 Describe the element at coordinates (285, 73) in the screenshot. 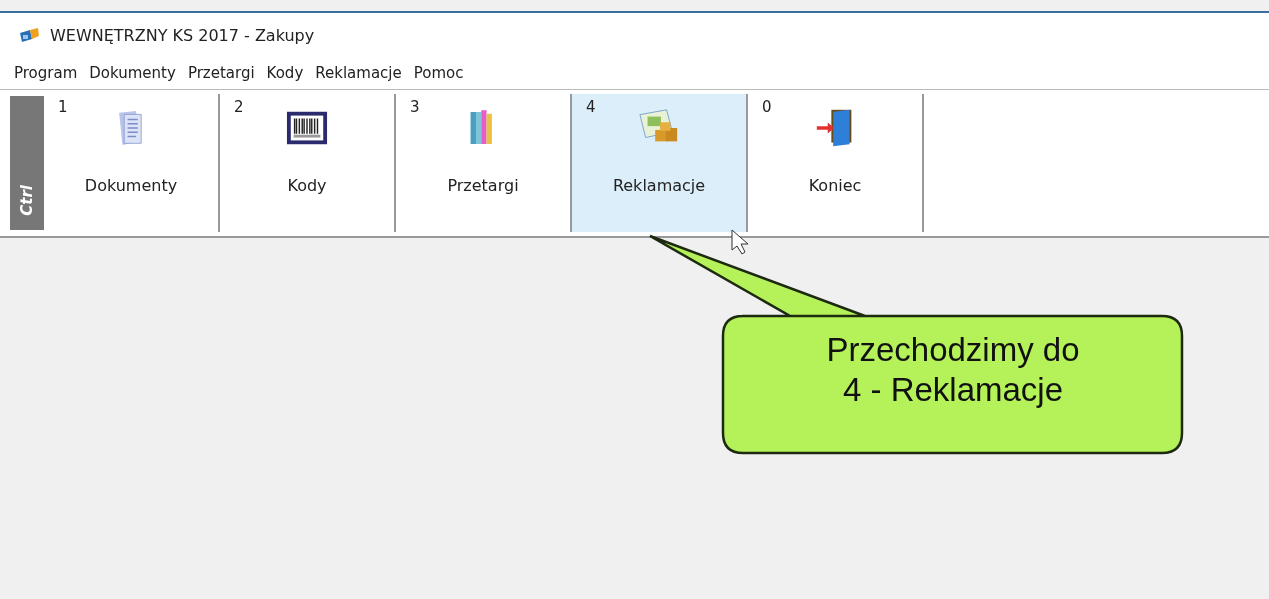

I see `menu-item: Kody` at that location.